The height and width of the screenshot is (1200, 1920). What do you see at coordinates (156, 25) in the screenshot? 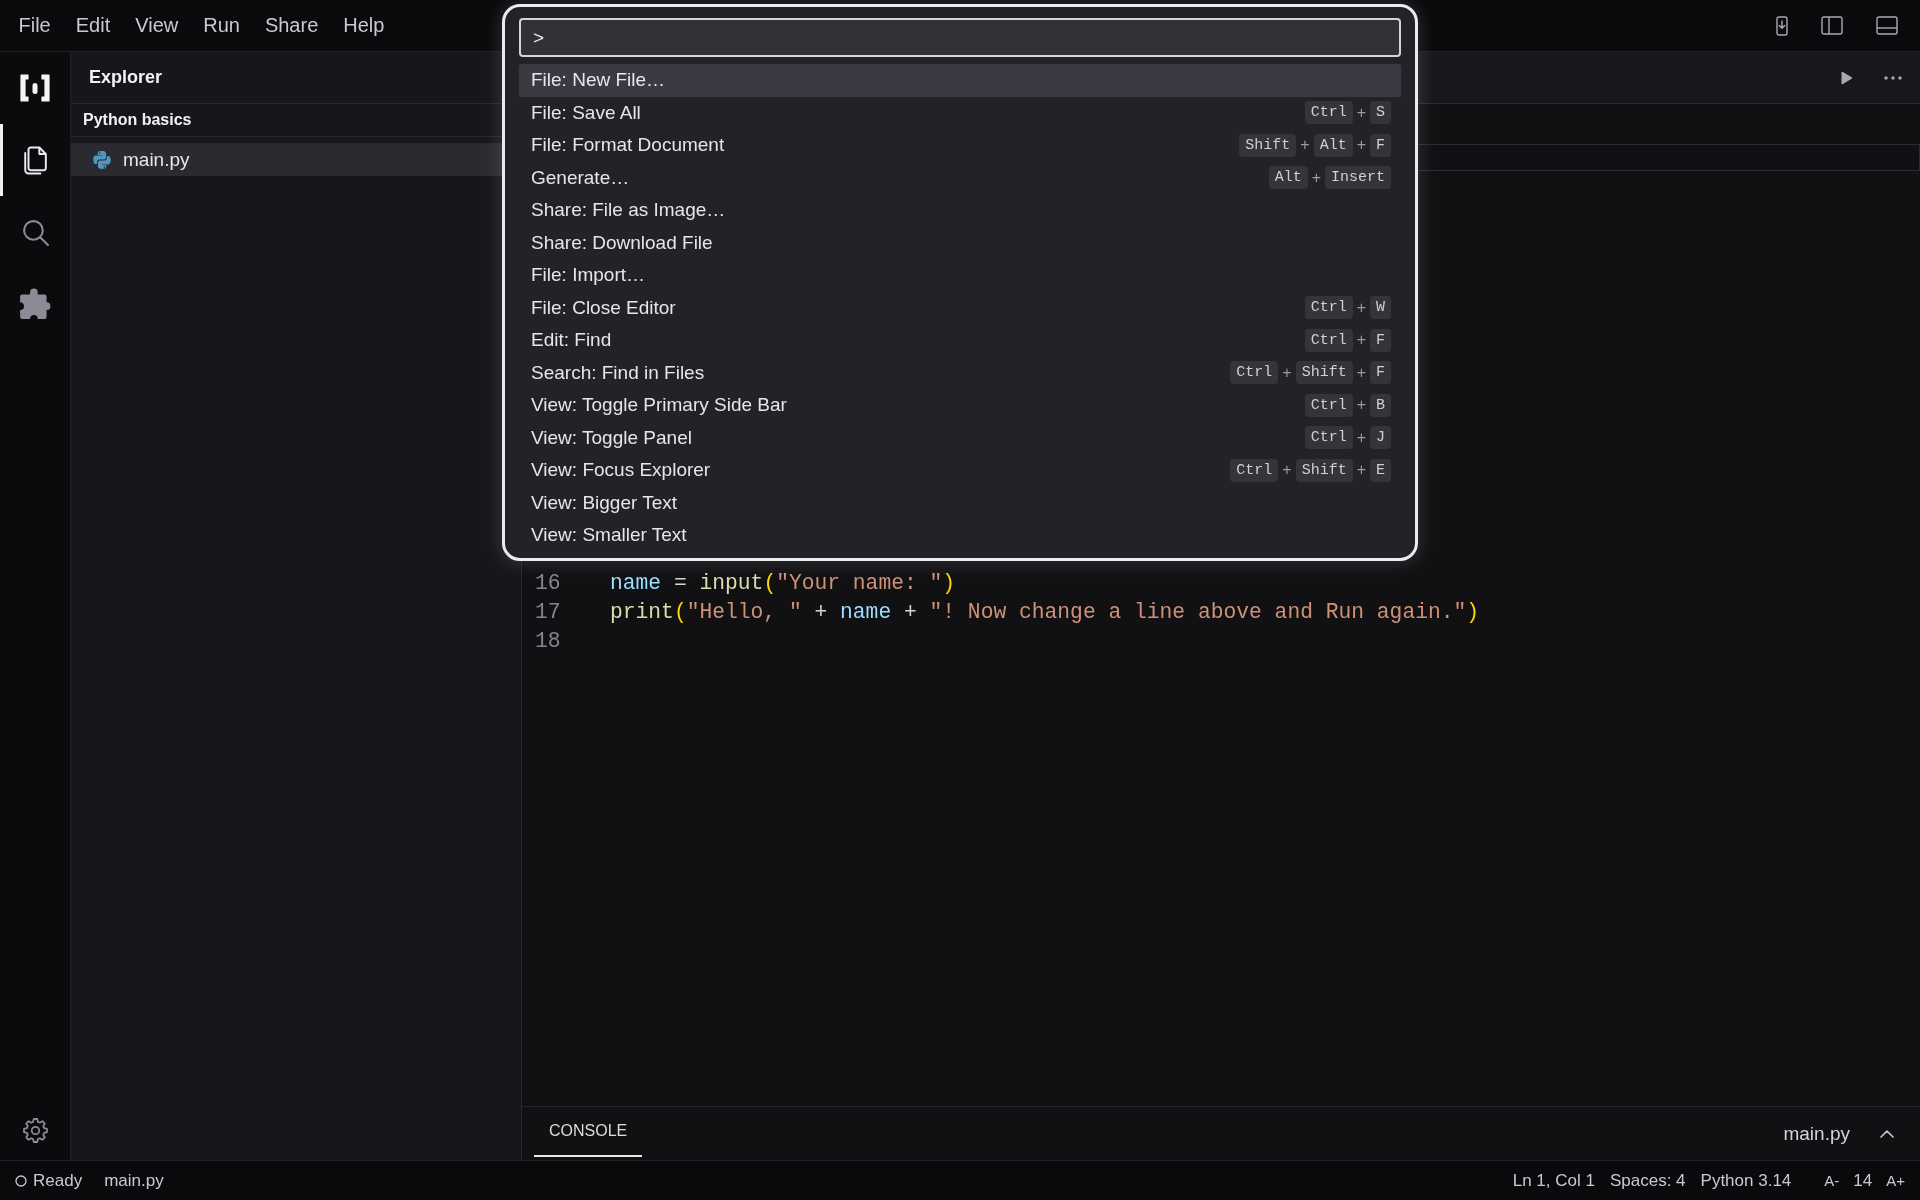
I see `menu-item: View` at bounding box center [156, 25].